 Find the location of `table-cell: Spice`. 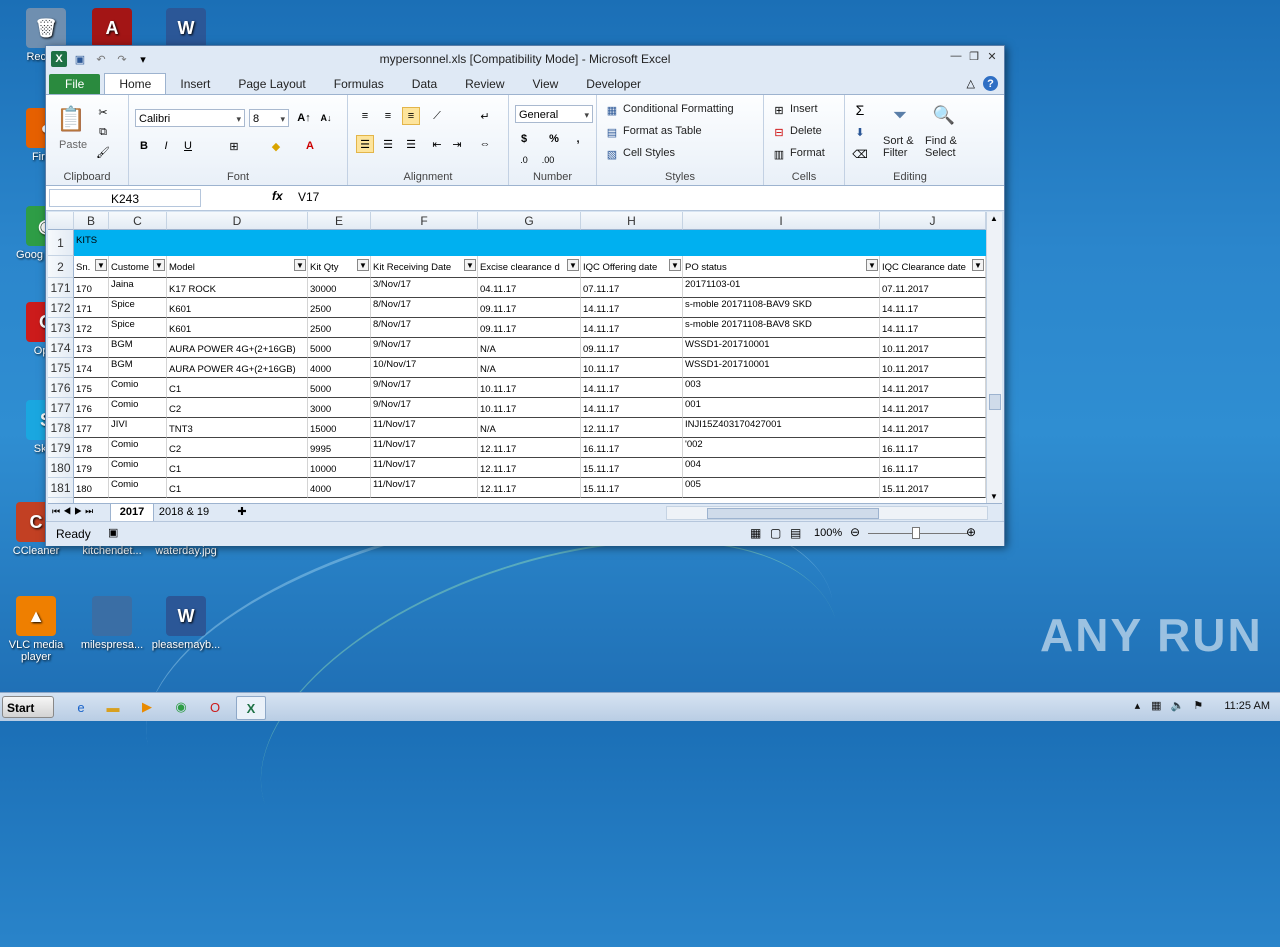

table-cell: Spice is located at coordinates (138, 308).